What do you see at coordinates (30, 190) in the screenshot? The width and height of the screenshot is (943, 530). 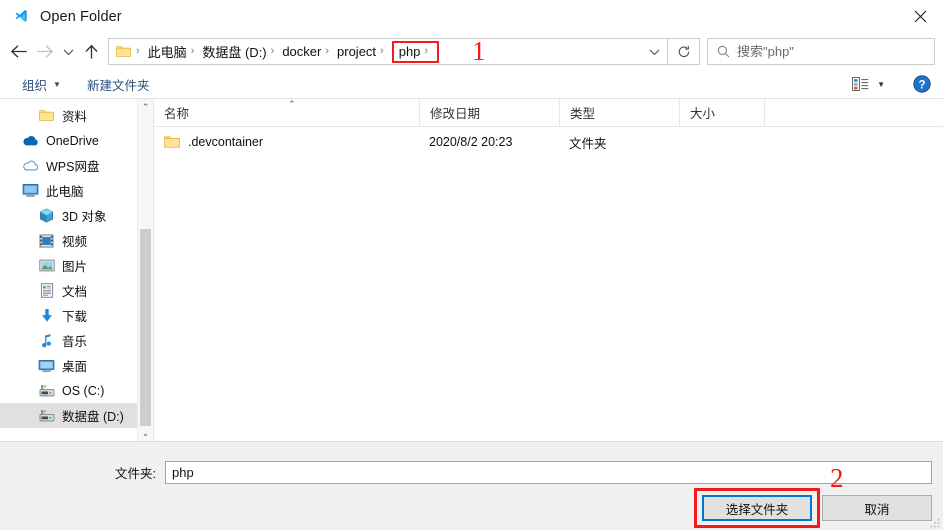 I see `this-pc-icon` at bounding box center [30, 190].